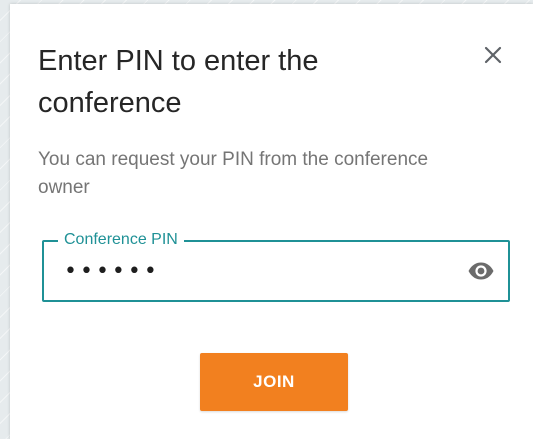 The width and height of the screenshot is (533, 439). I want to click on pin-field-label: Conference PIN, so click(121, 240).